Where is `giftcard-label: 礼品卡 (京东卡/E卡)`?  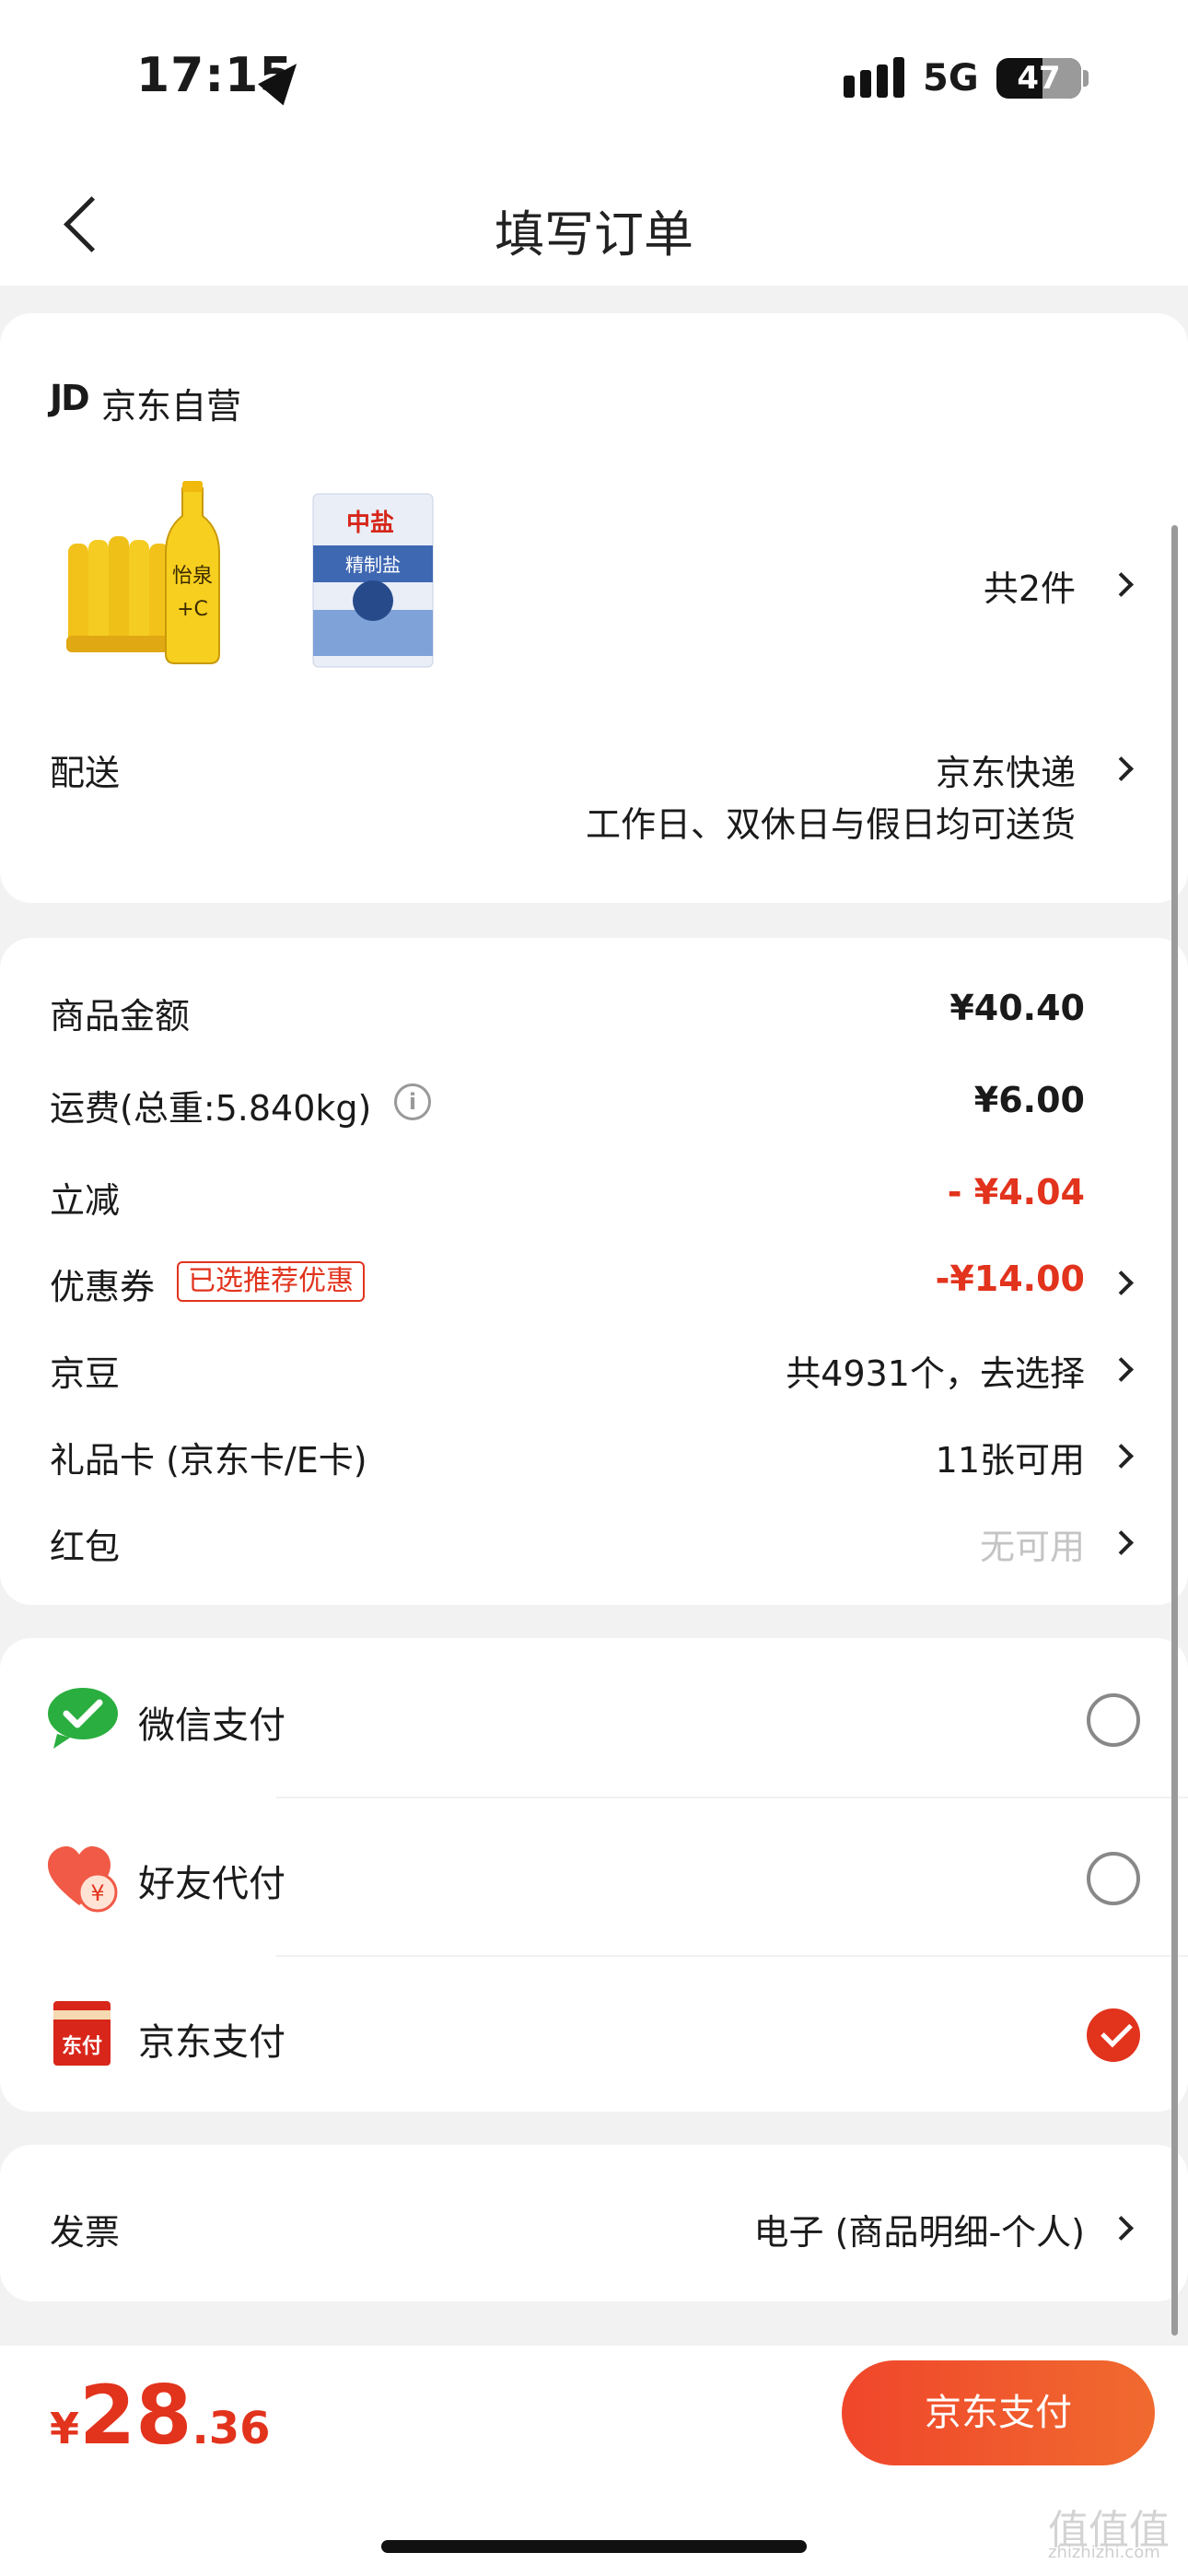 giftcard-label: 礼品卡 (京东卡/E卡) is located at coordinates (208, 1460).